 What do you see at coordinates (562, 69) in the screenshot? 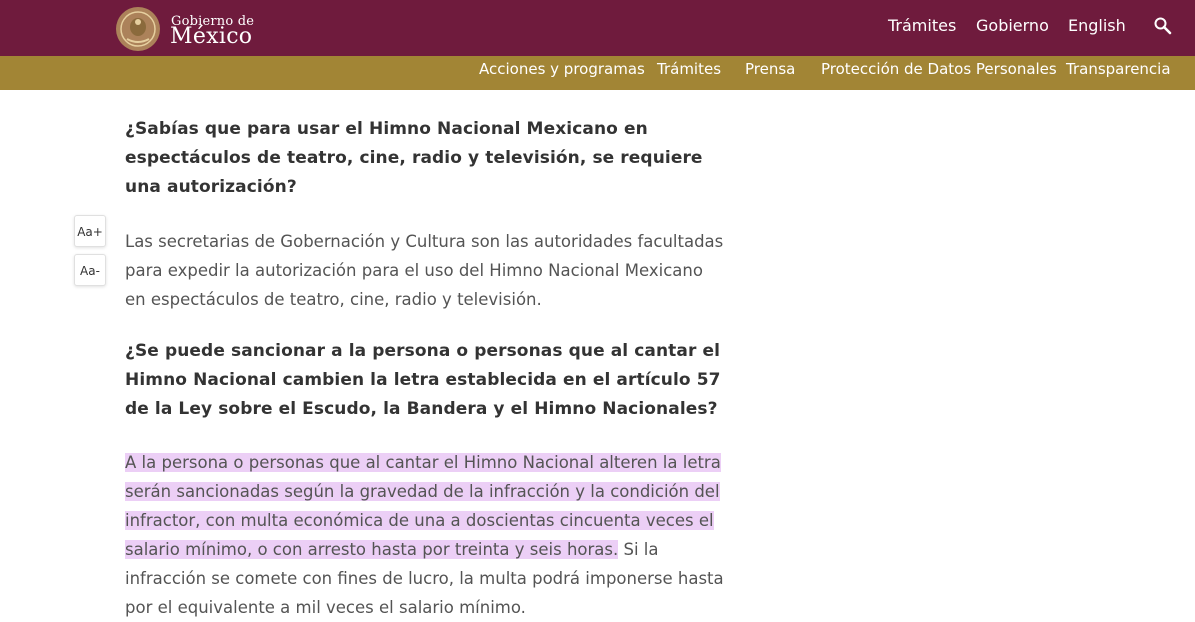
I see `subnav-acciones-programas: Acciones y programas` at bounding box center [562, 69].